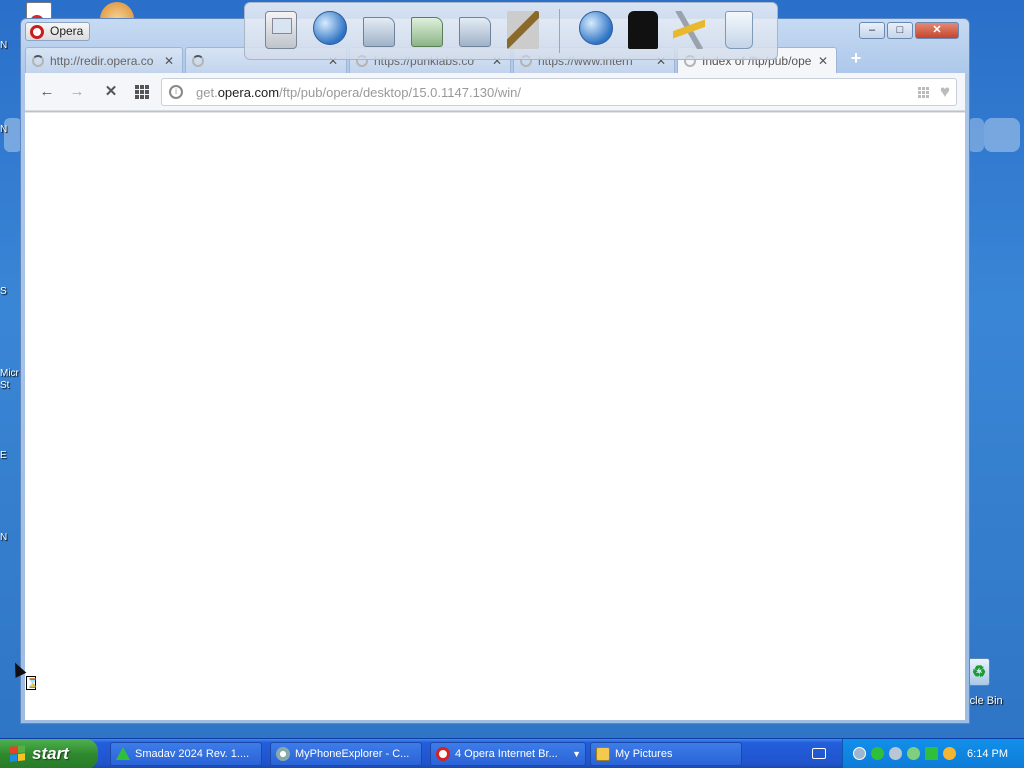 Image resolution: width=1024 pixels, height=768 pixels. What do you see at coordinates (859, 753) in the screenshot?
I see `tray-speaker-icon` at bounding box center [859, 753].